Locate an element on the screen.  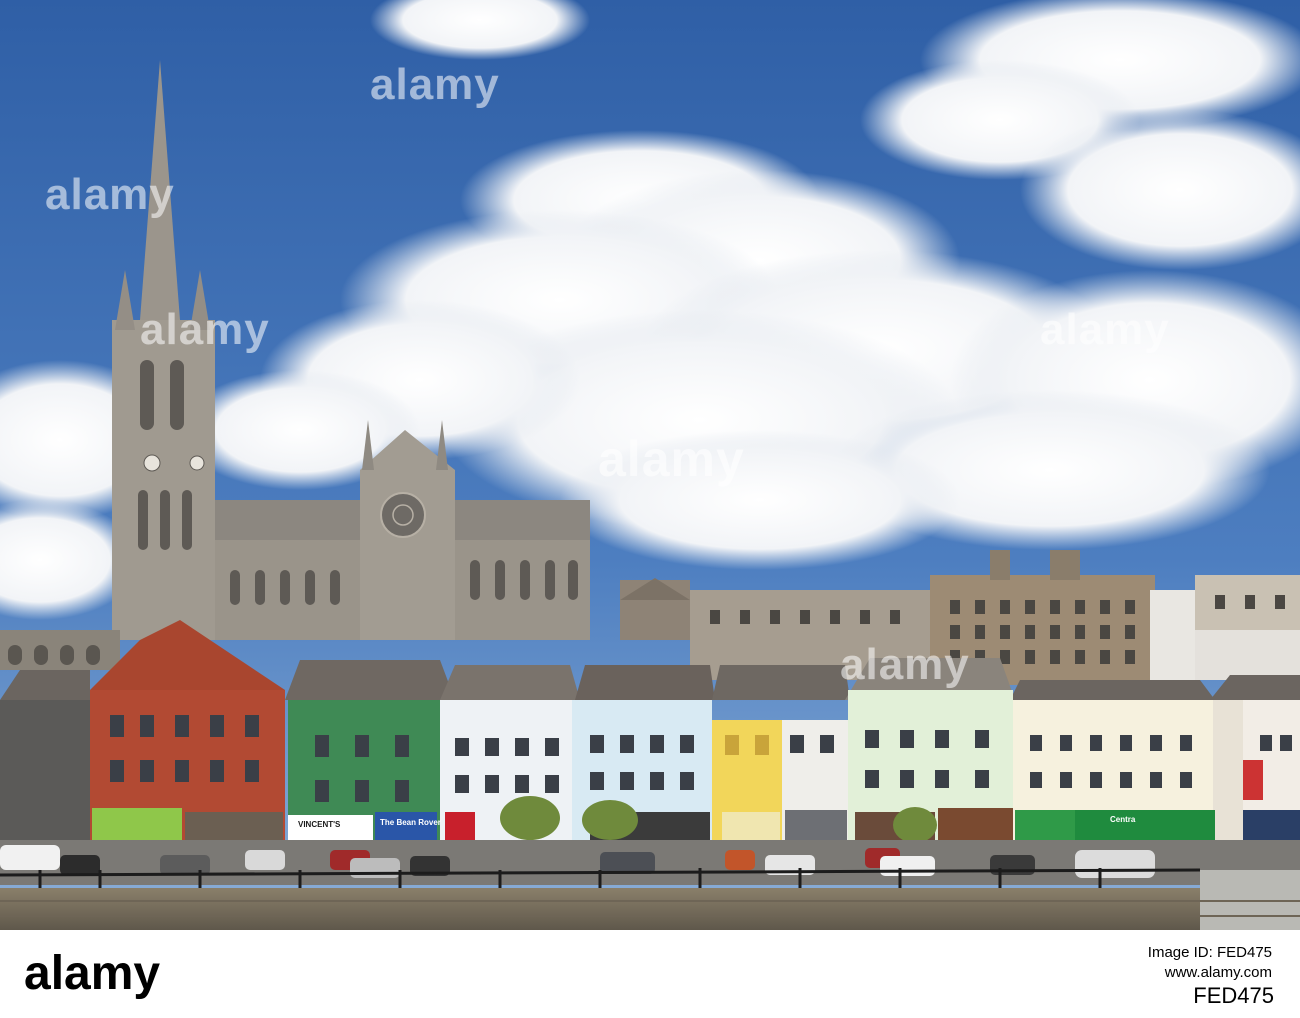
shop-sign-bean-rover: The Bean Rover is located at coordinates (410, 822).